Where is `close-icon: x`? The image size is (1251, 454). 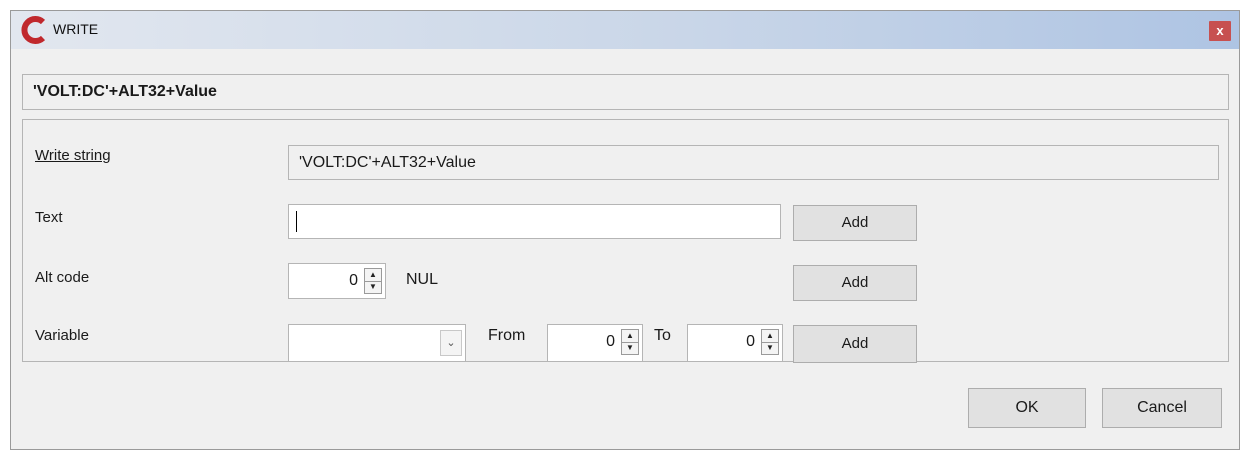 close-icon: x is located at coordinates (1220, 30).